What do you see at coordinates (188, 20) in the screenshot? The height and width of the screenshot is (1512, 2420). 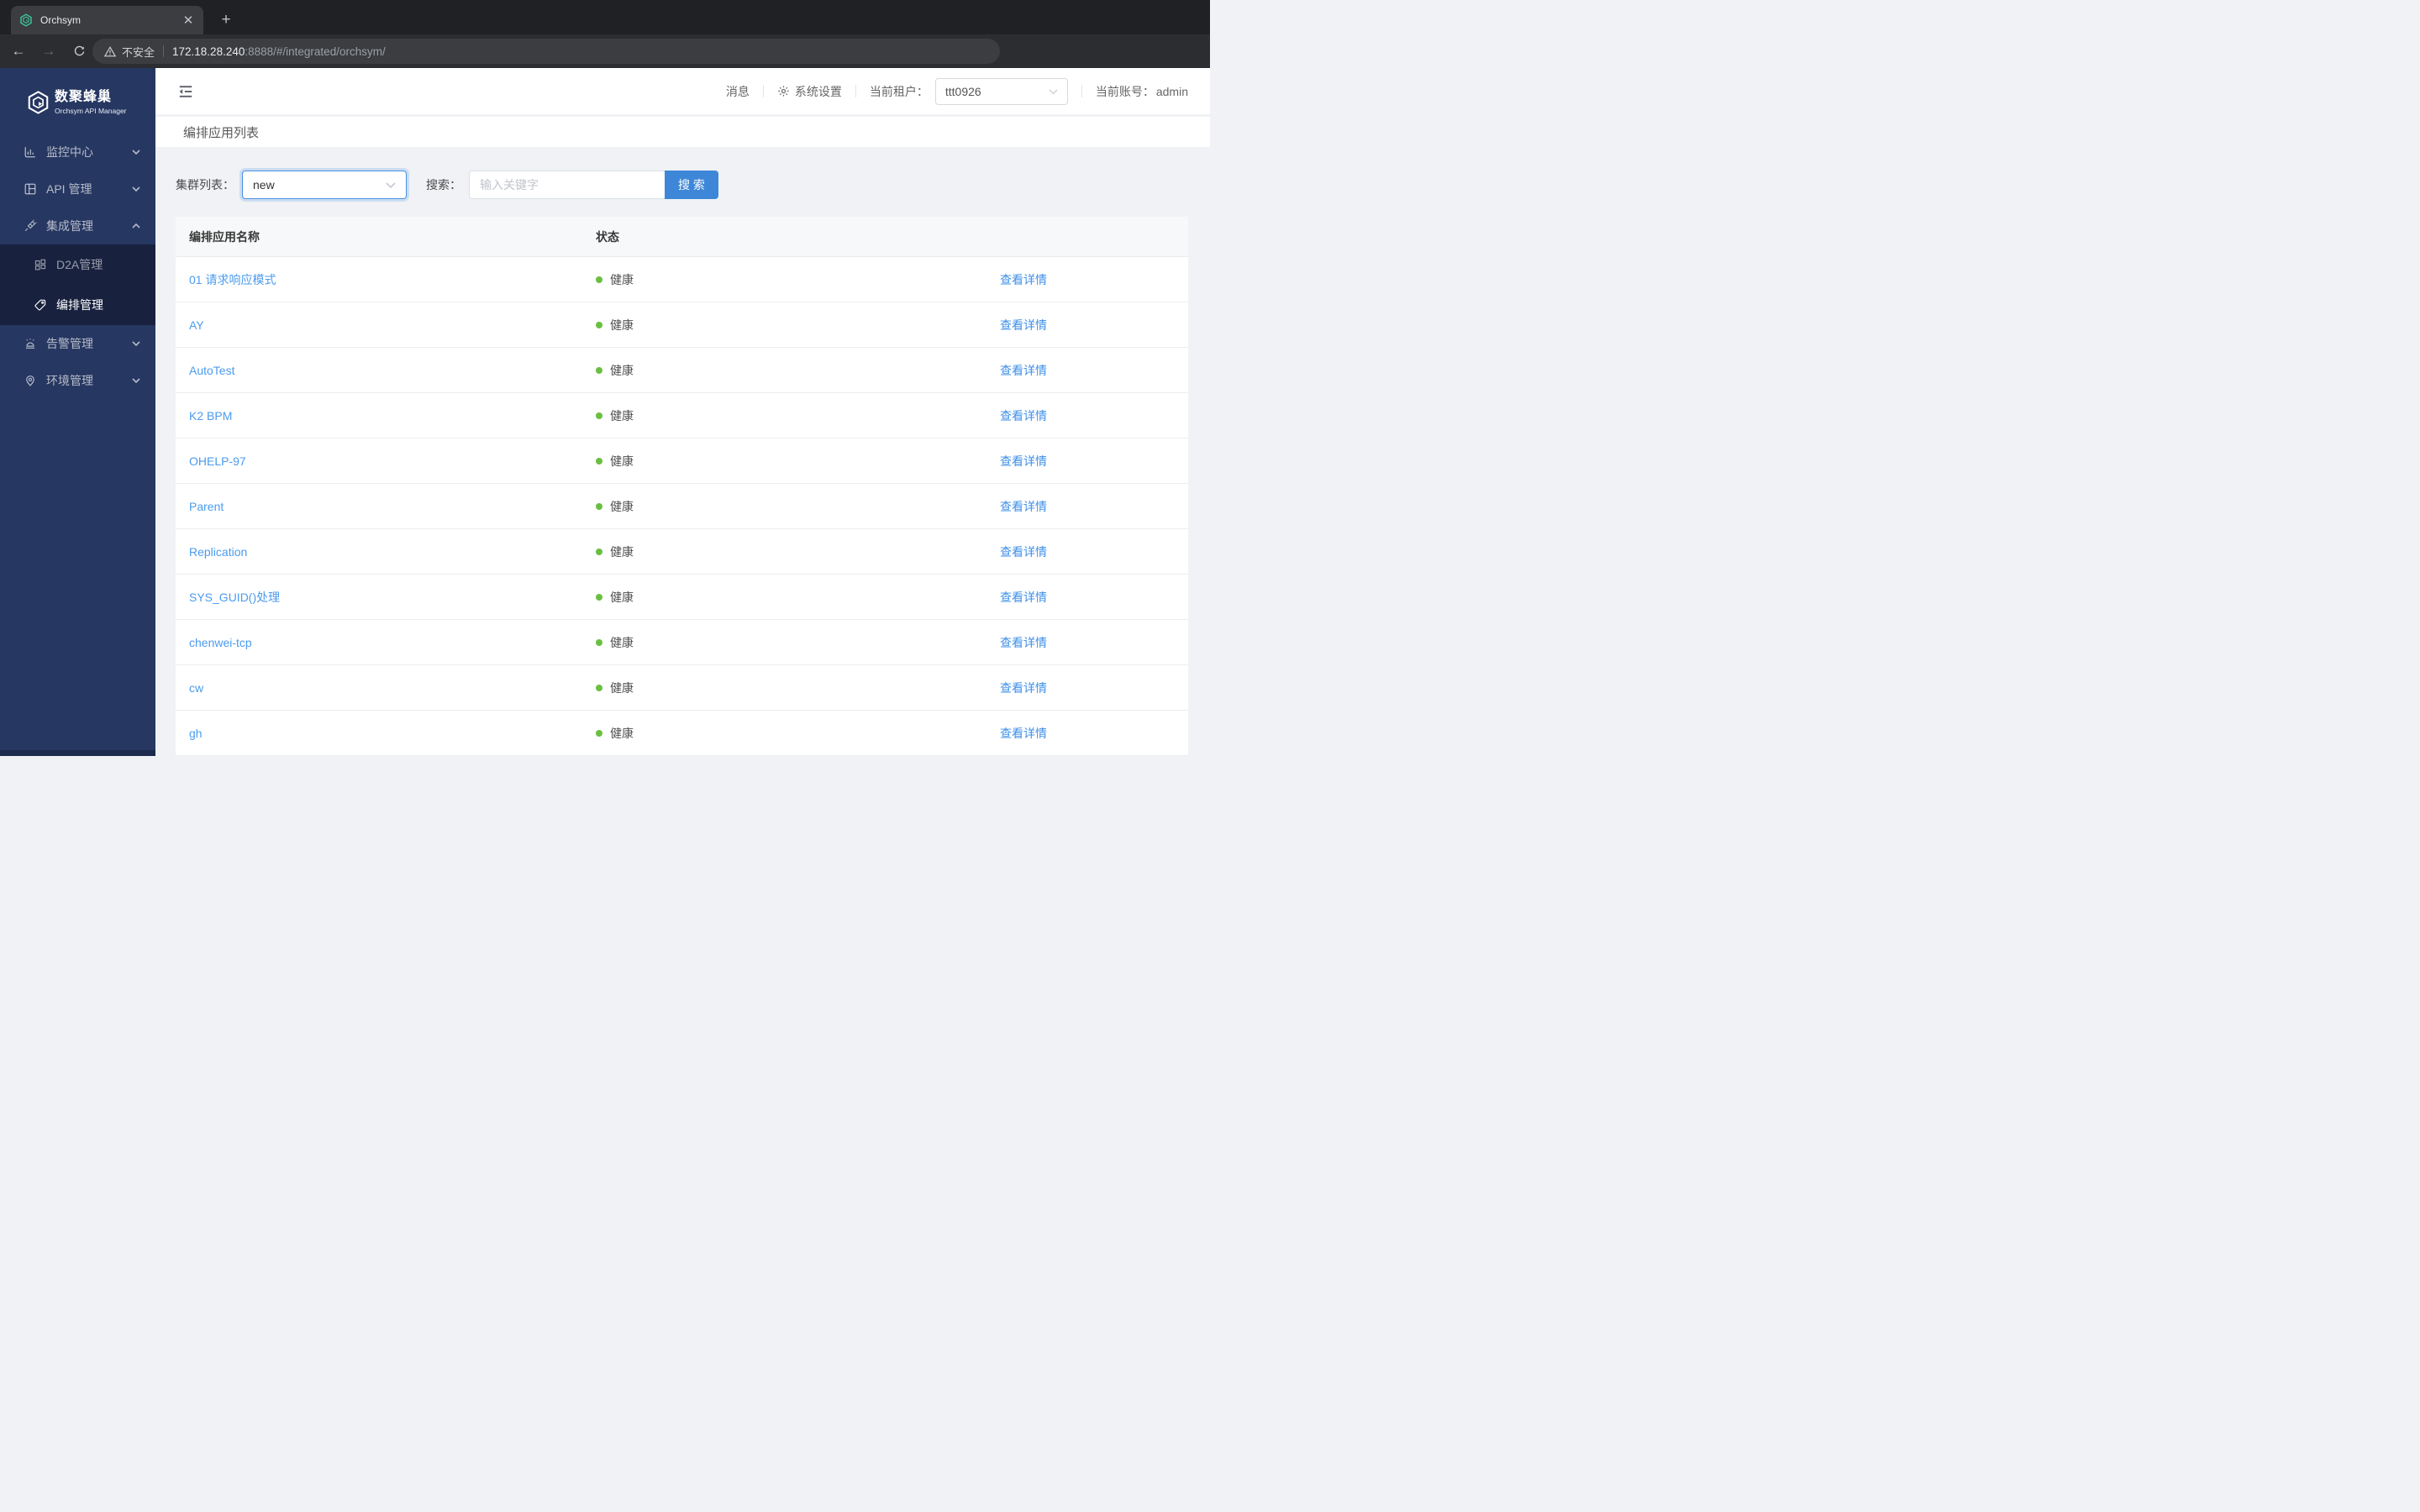 I see `tab-close-icon: ✕` at bounding box center [188, 20].